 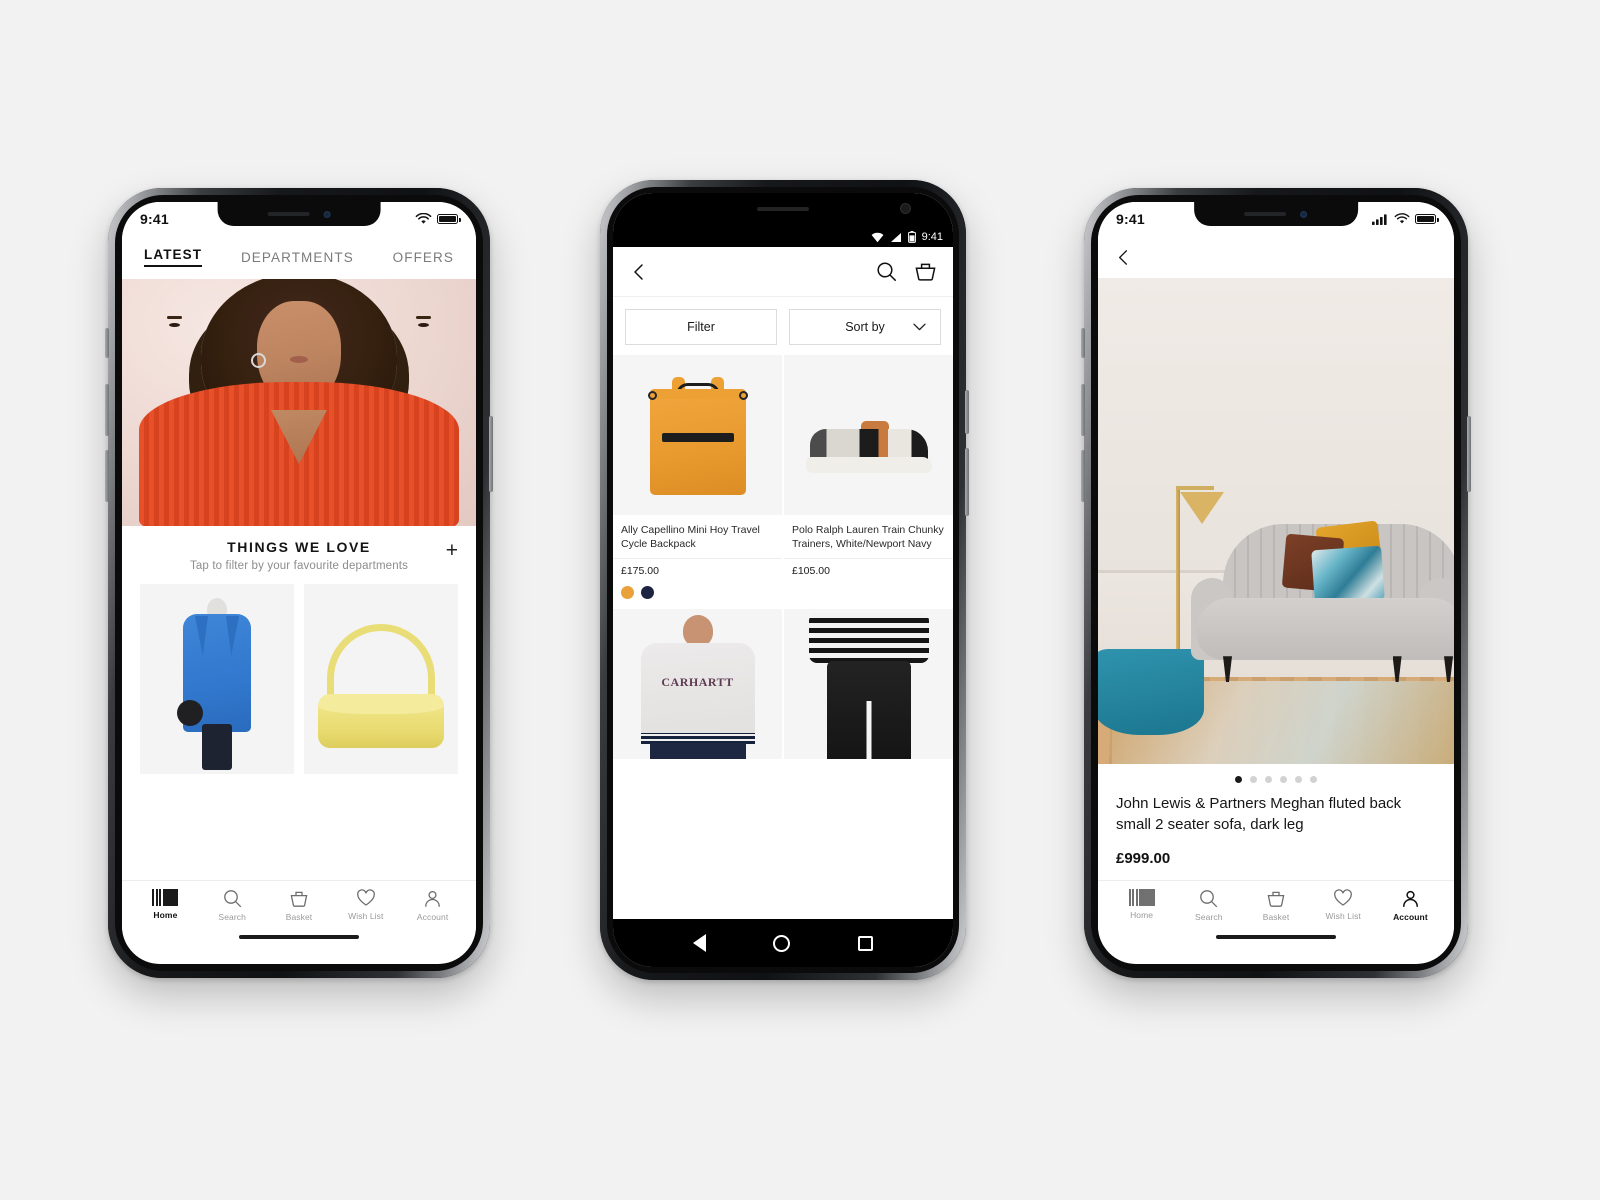 What do you see at coordinates (299, 214) in the screenshot?
I see `phone-1-notch` at bounding box center [299, 214].